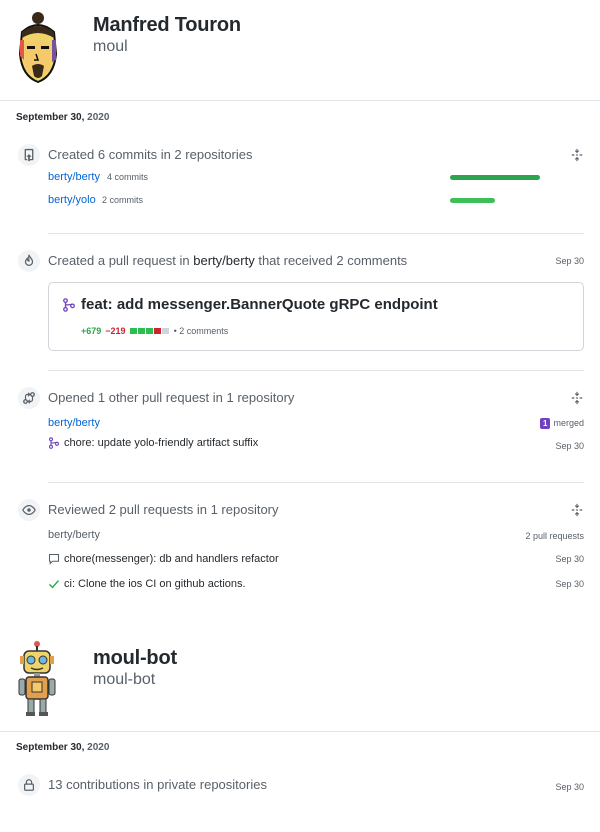  What do you see at coordinates (72, 200) in the screenshot?
I see `commit-repo-link-yolo: berty/yolo` at bounding box center [72, 200].